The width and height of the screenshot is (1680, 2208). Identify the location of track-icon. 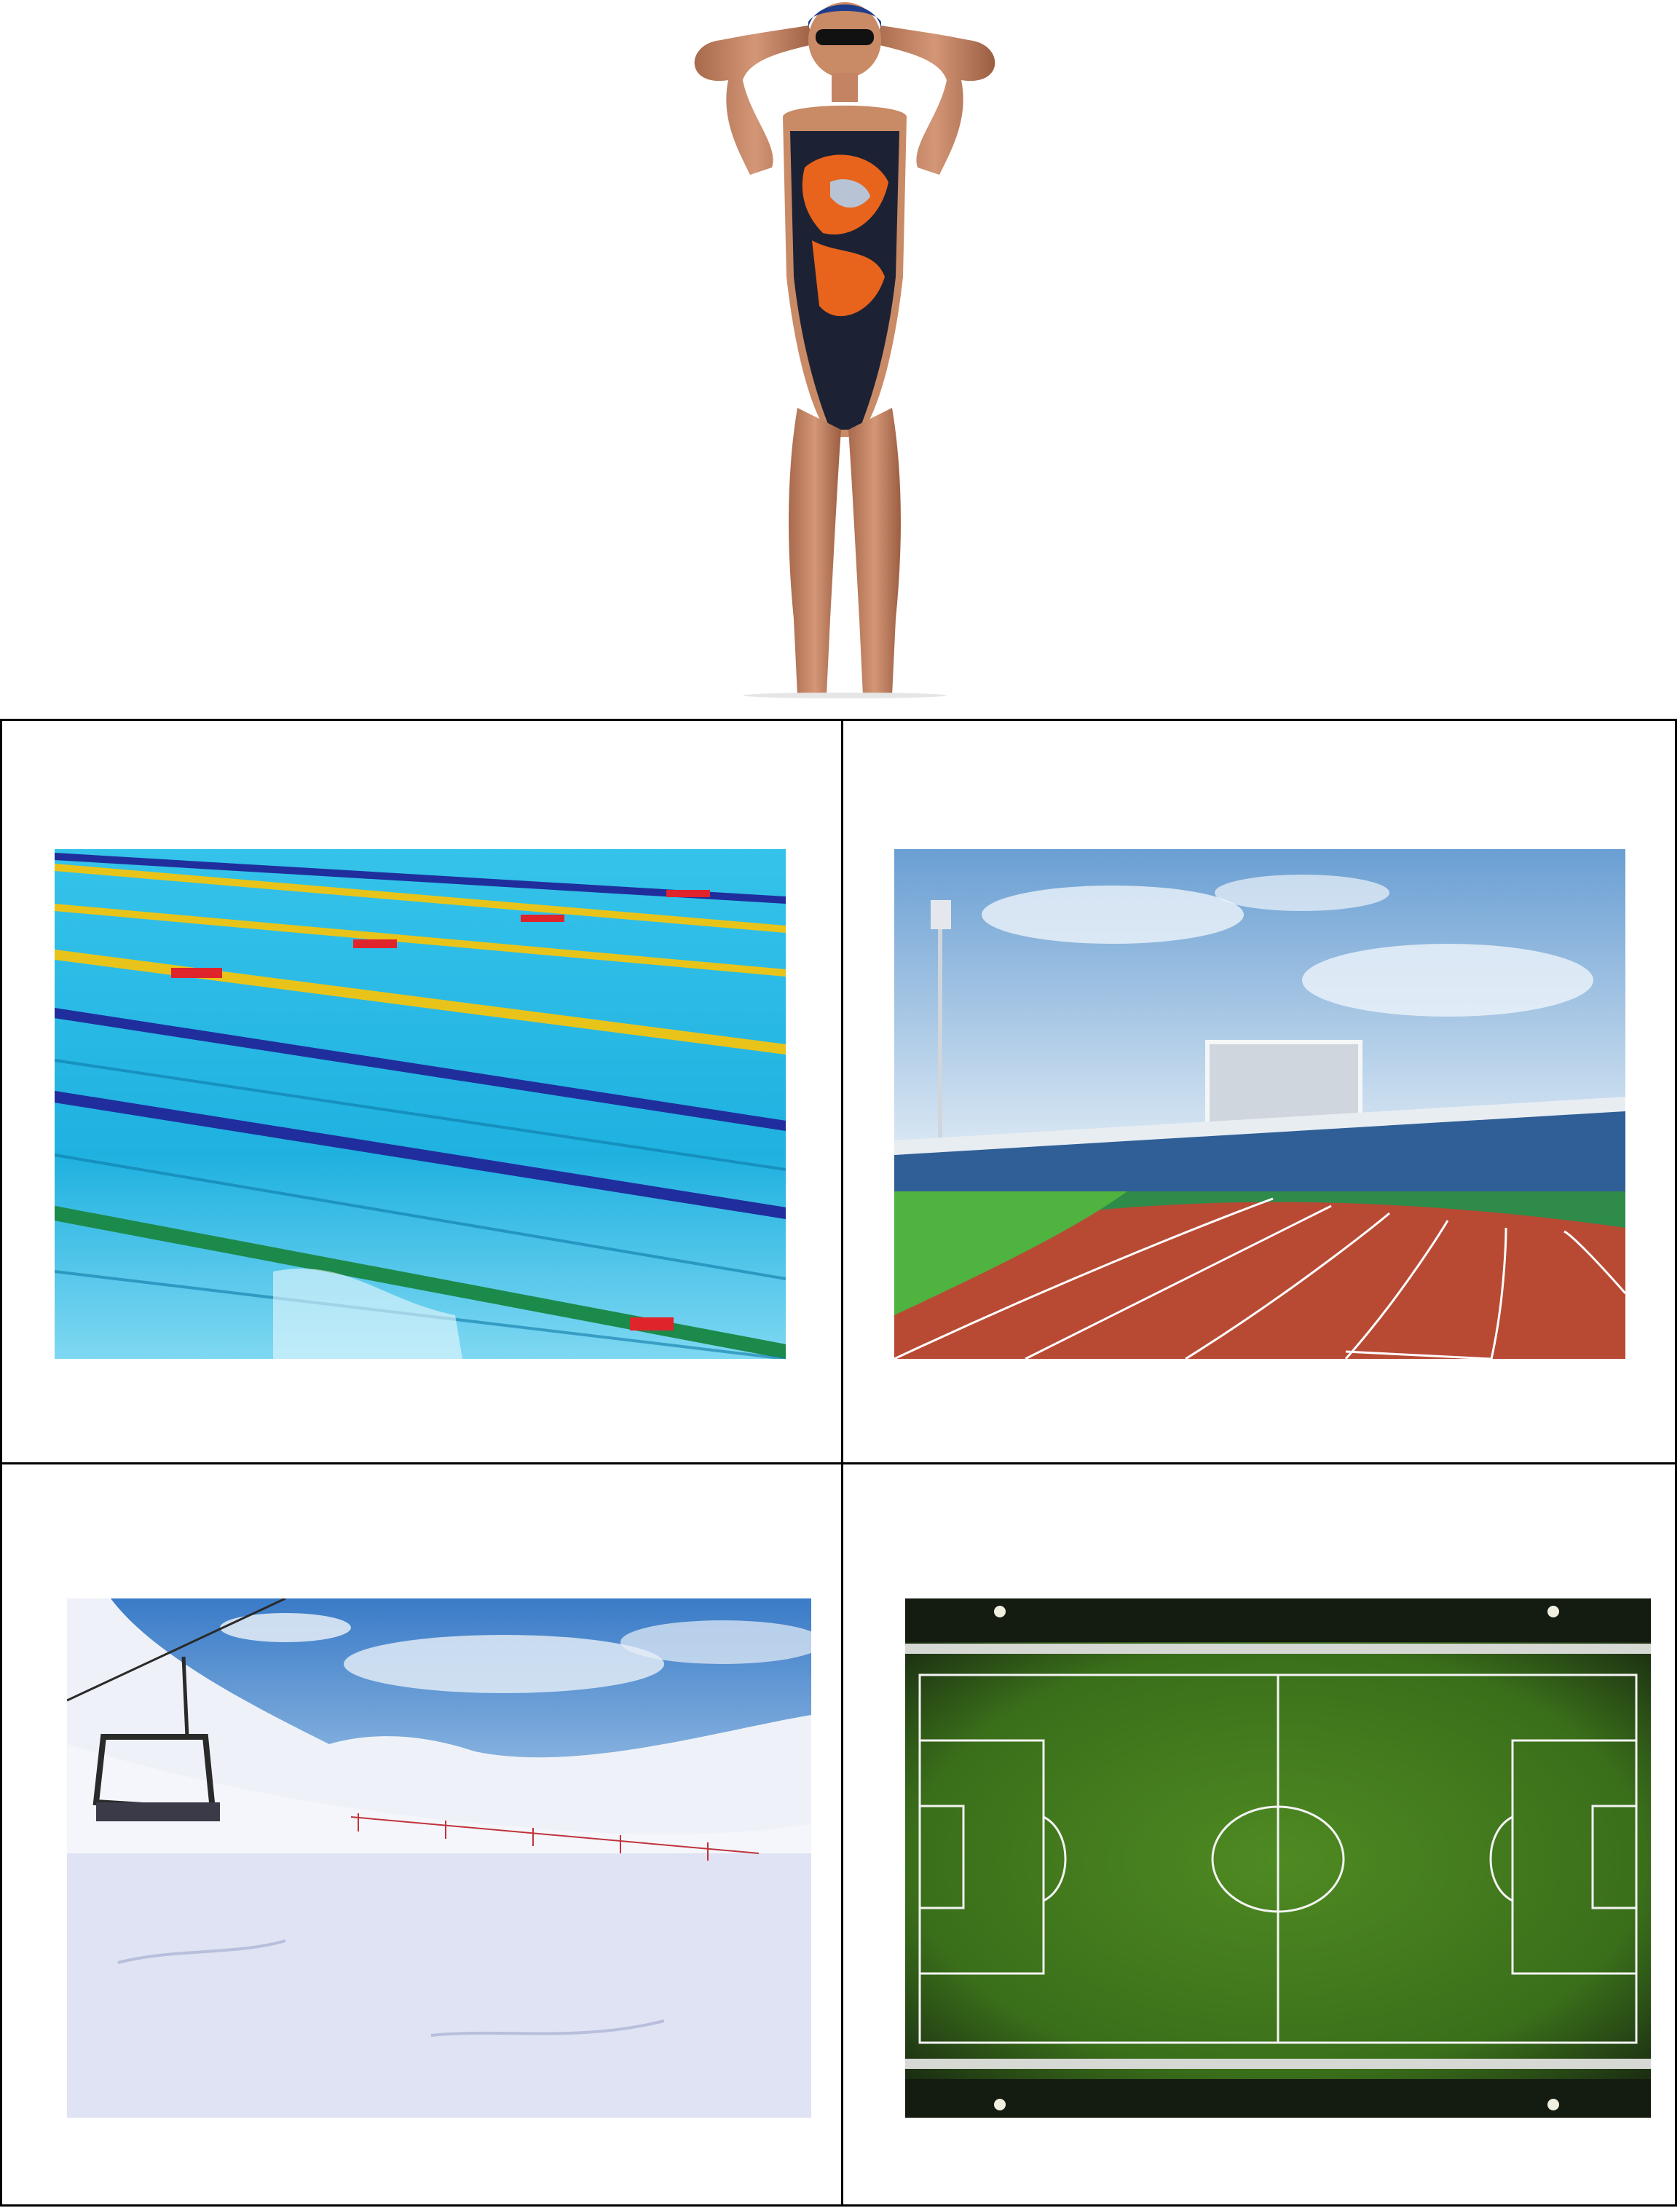
(1259, 1104).